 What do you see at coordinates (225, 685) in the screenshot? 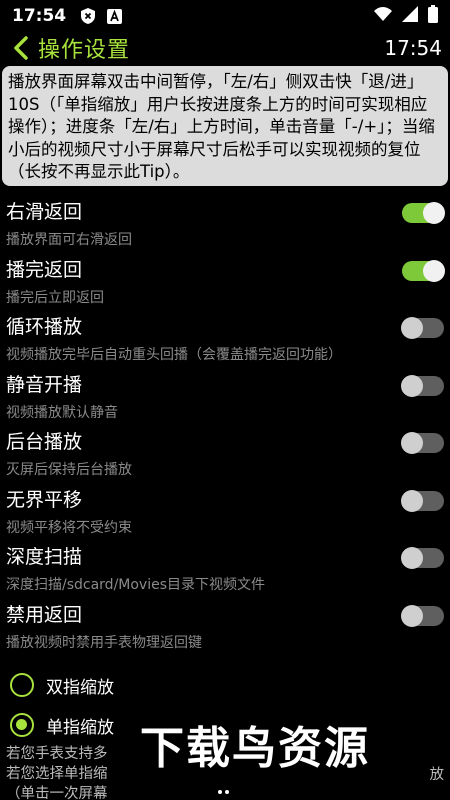
I see `zoom-option: 双指缩放` at bounding box center [225, 685].